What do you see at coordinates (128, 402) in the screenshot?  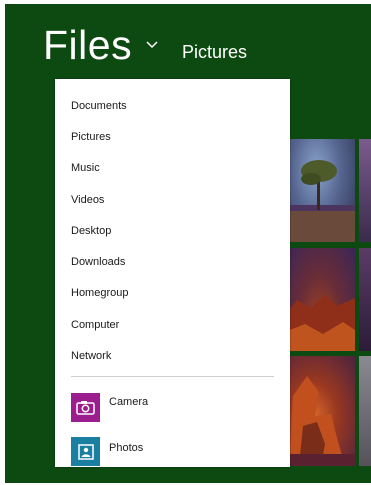 I see `app-label-camera: Camera` at bounding box center [128, 402].